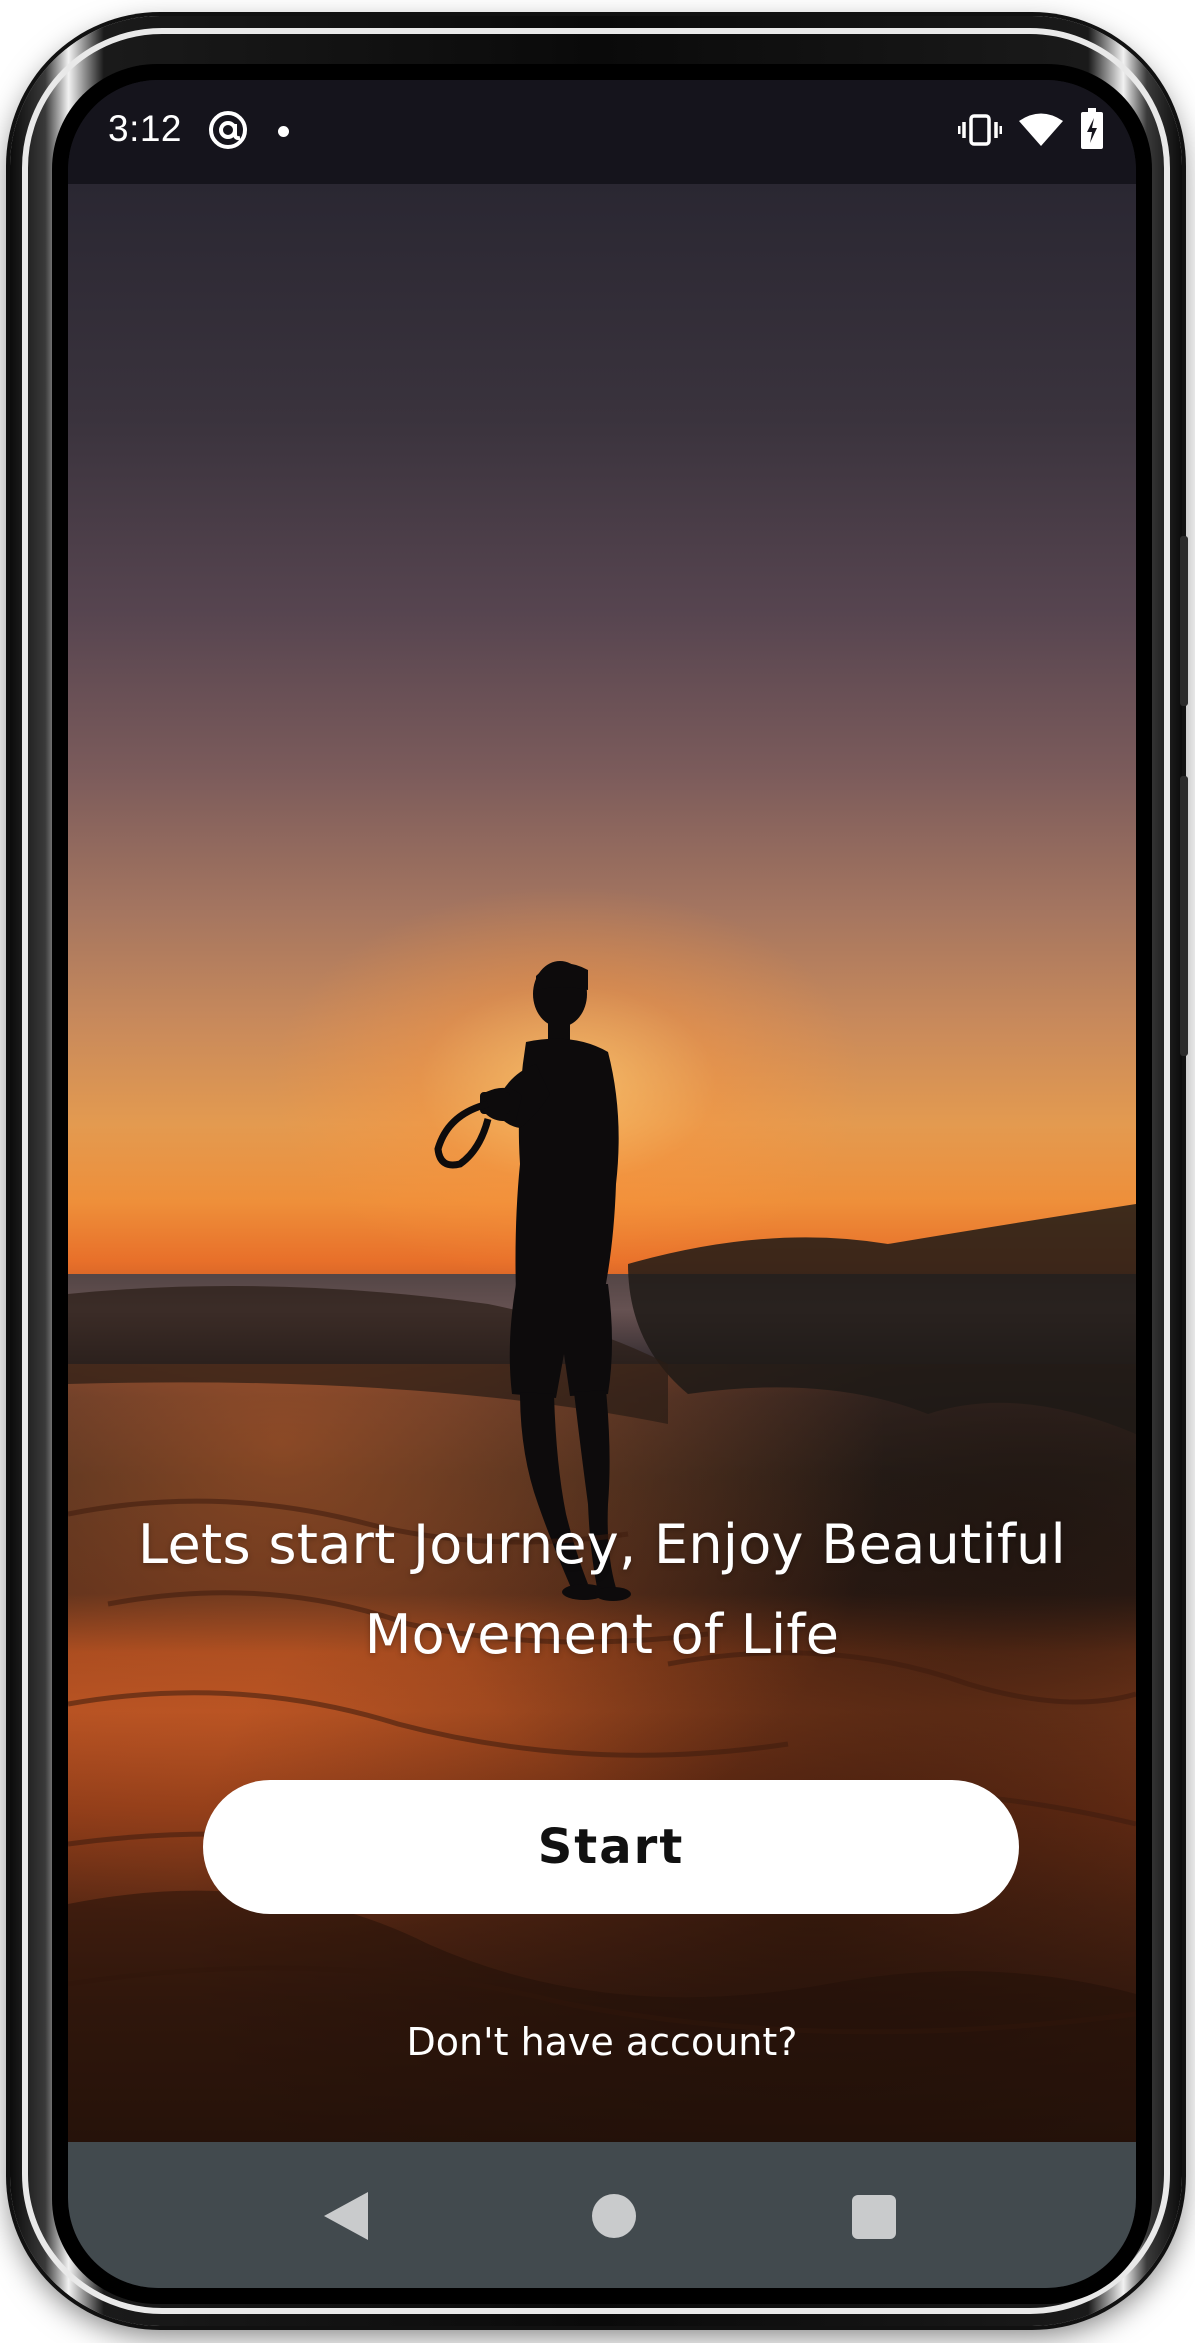  I want to click on recents-icon, so click(874, 2217).